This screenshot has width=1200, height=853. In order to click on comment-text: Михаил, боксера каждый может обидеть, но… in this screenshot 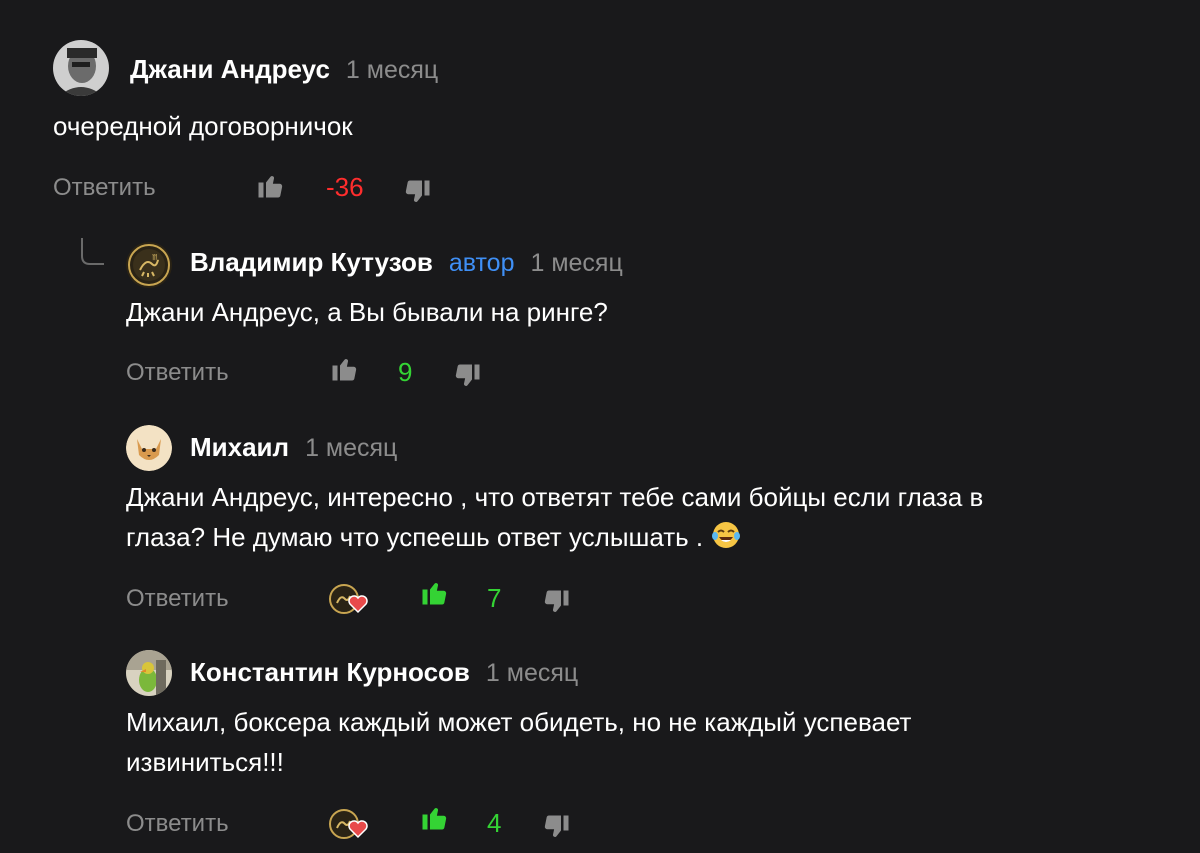, I will do `click(518, 742)`.